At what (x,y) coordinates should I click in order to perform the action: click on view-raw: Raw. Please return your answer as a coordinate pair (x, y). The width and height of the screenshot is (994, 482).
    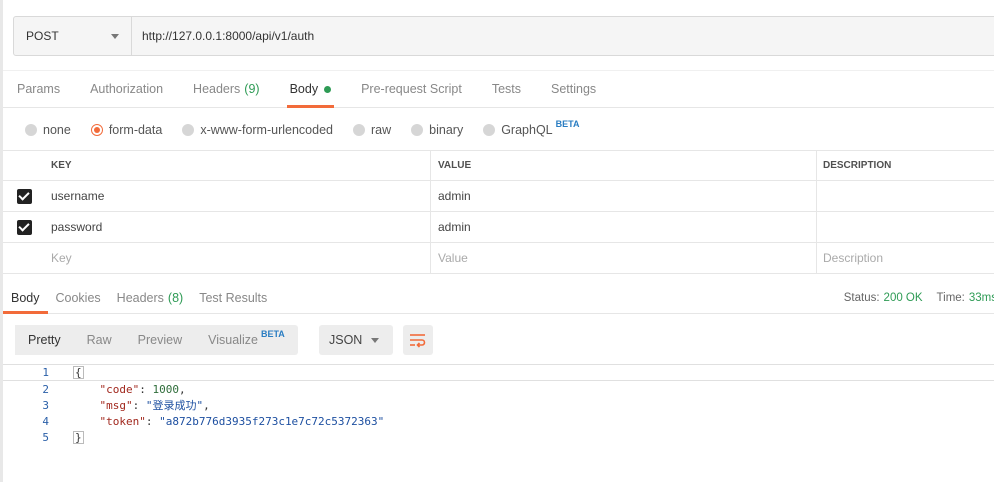
    Looking at the image, I should click on (99, 340).